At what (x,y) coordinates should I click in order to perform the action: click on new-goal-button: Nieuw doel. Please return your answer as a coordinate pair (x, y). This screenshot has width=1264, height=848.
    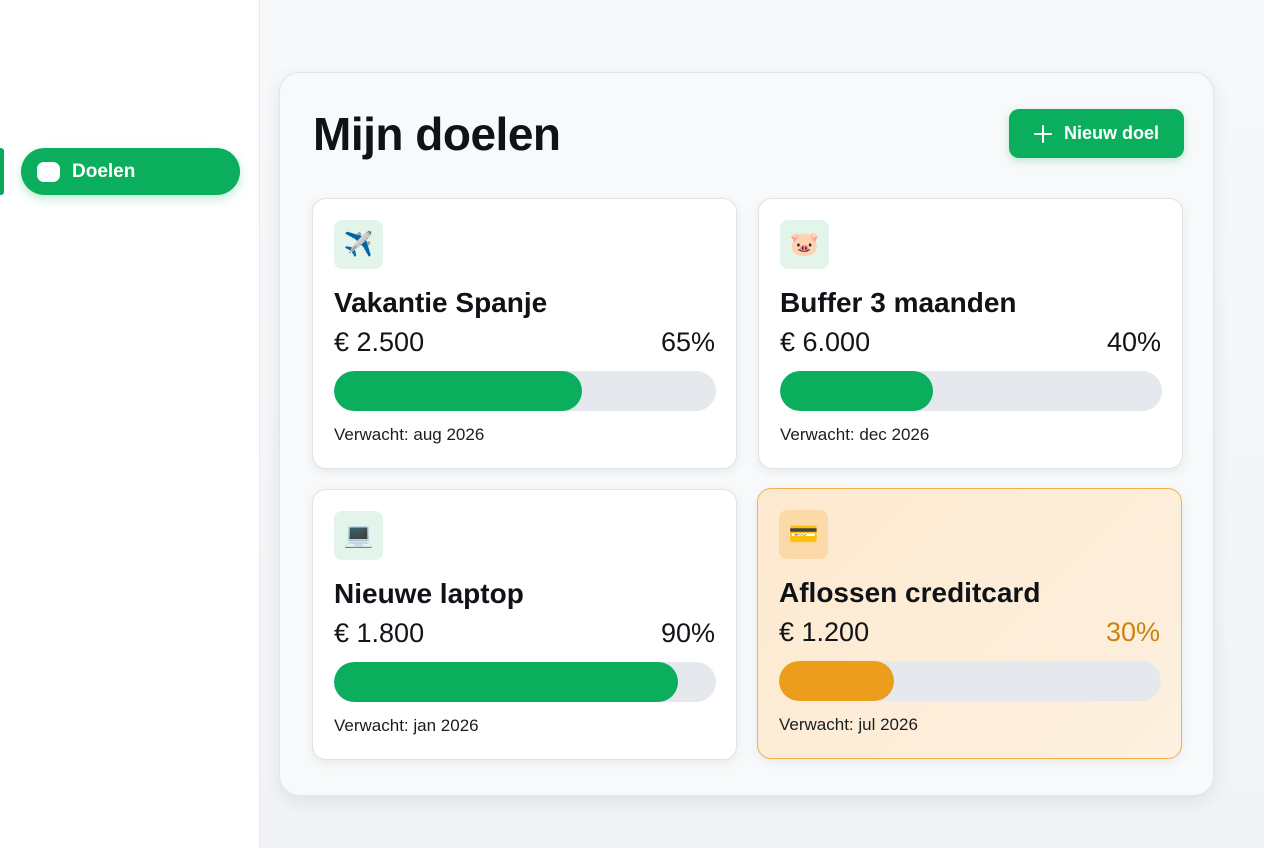
    Looking at the image, I should click on (1096, 133).